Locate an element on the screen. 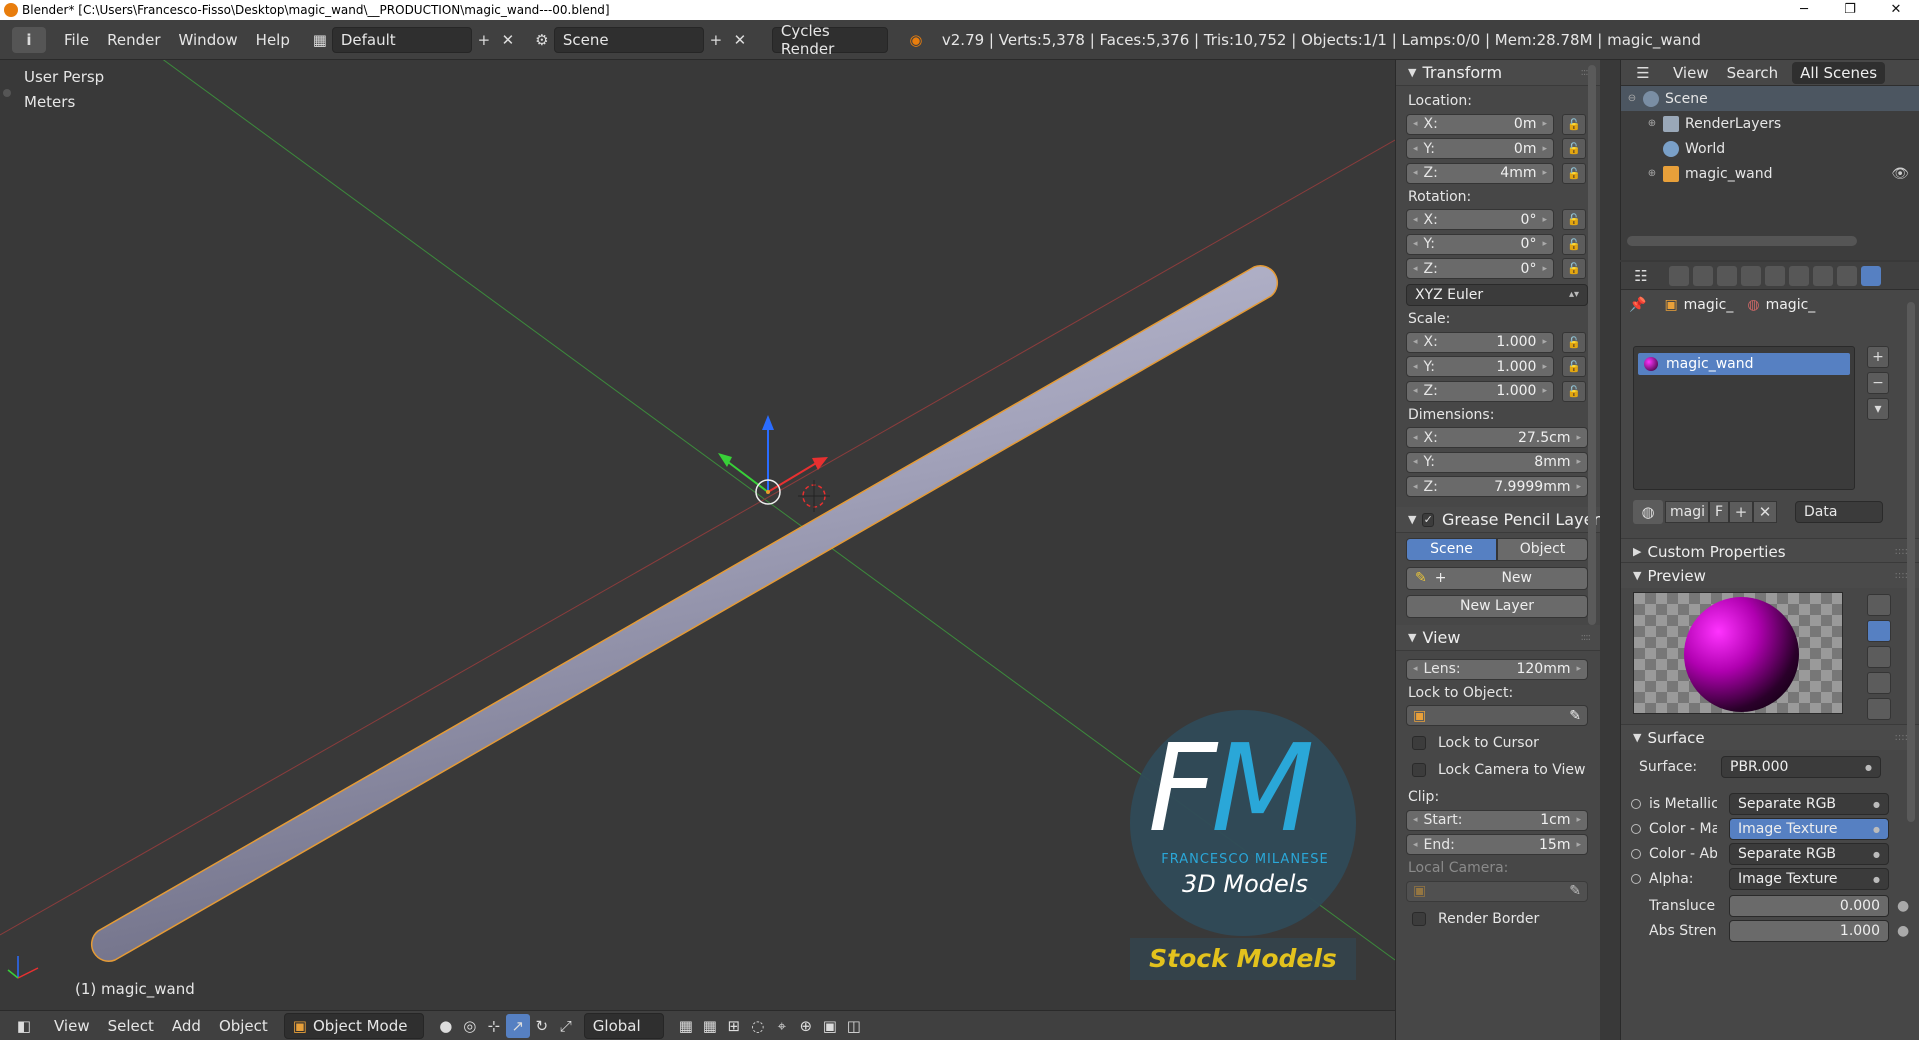 The image size is (1919, 1040). minimize-button: ─ is located at coordinates (1804, 10).